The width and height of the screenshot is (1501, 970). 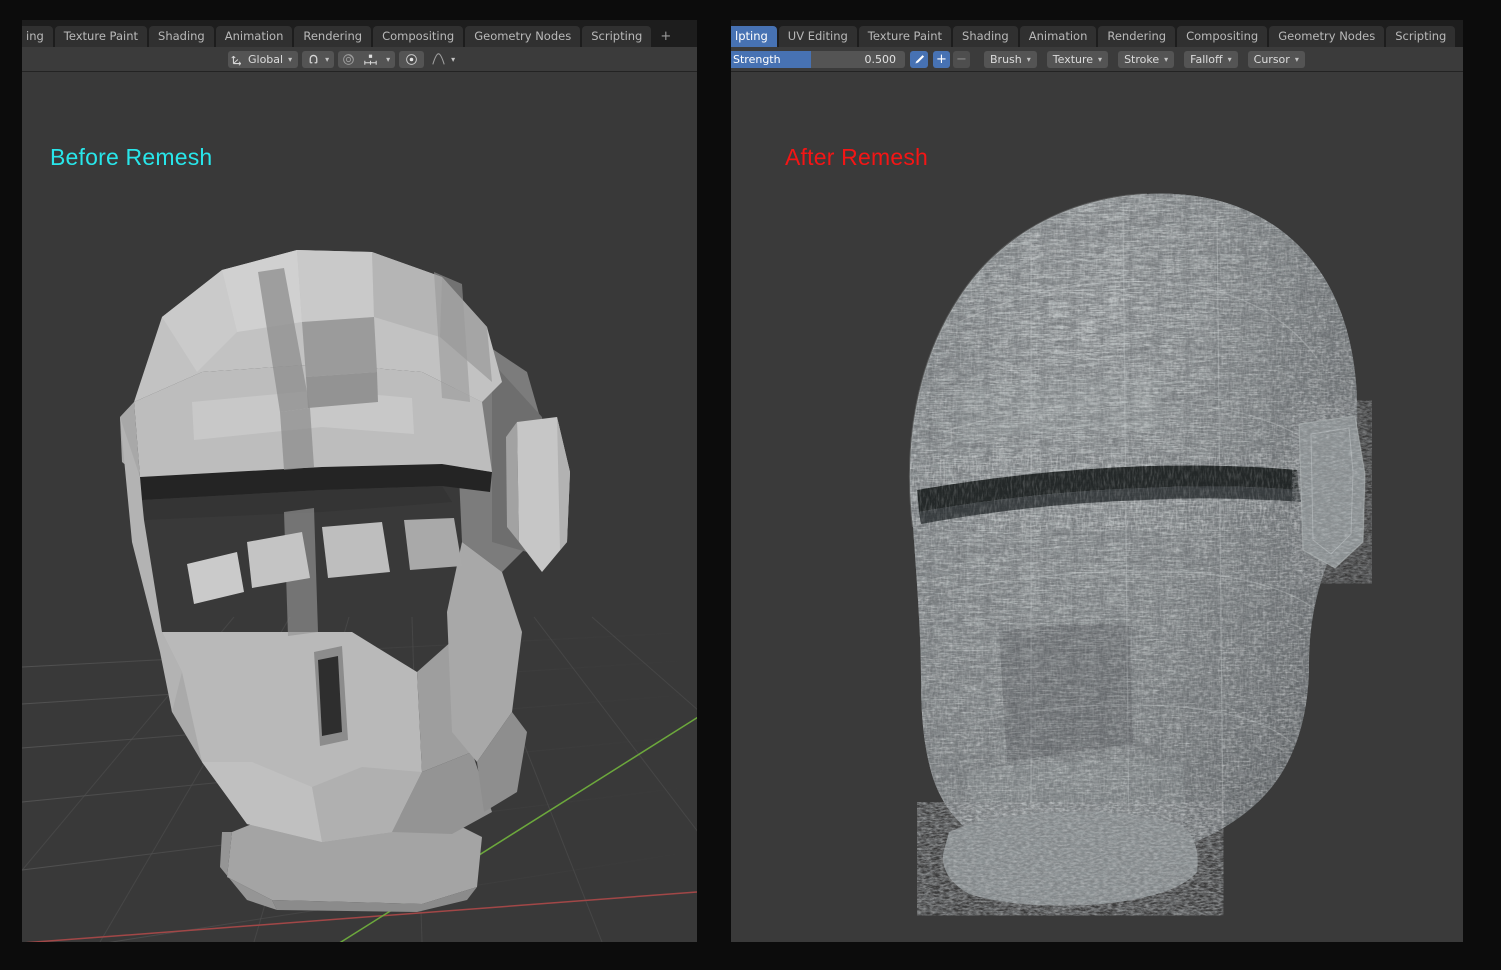 I want to click on snap-magnet-toggle: ▾, so click(x=318, y=59).